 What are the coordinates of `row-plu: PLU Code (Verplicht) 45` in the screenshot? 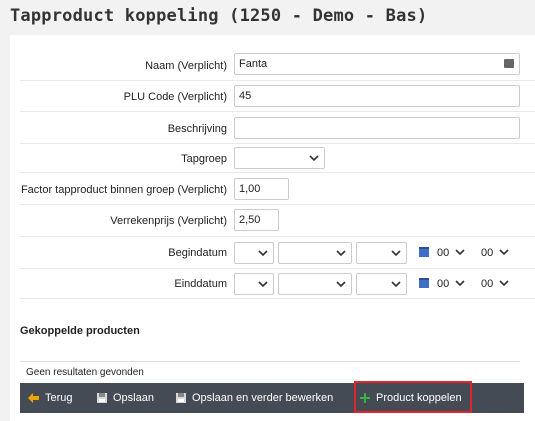 It's located at (277, 96).